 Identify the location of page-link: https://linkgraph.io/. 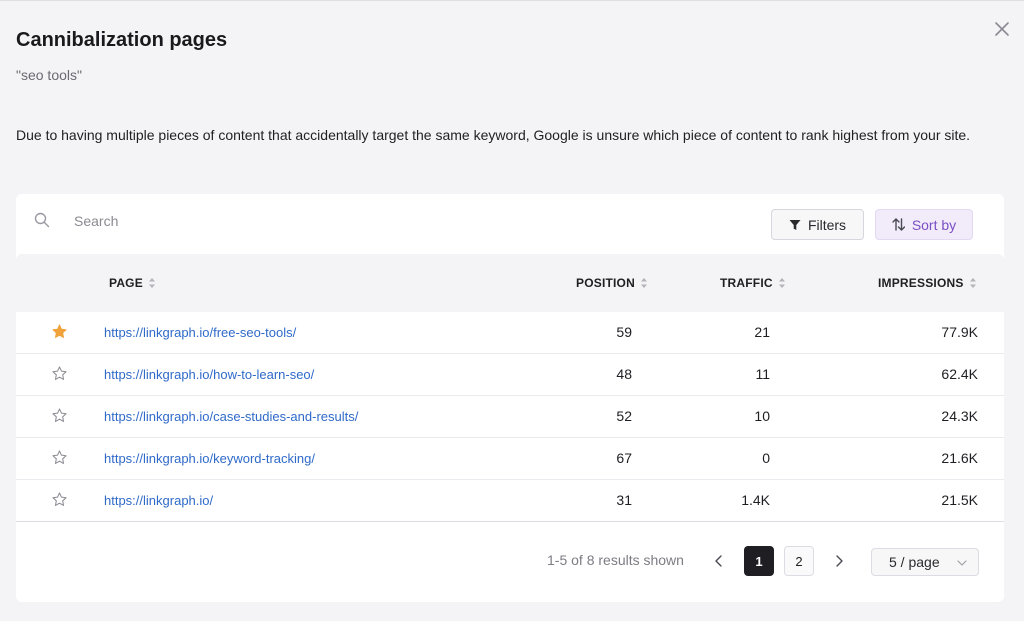
(158, 500).